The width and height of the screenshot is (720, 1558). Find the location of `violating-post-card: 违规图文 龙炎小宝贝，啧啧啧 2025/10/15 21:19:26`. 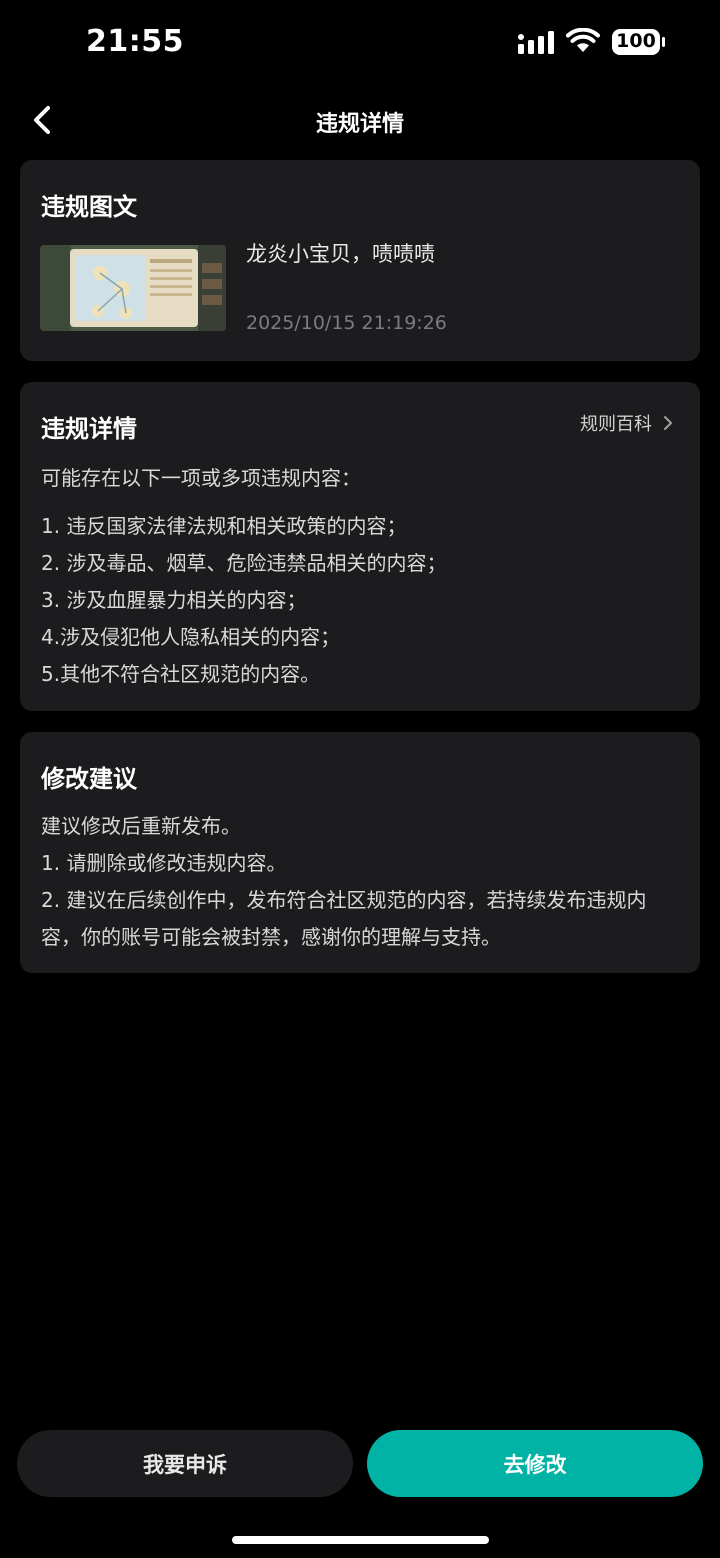

violating-post-card: 违规图文 龙炎小宝贝，啧啧啧 2025/10/15 21:19:26 is located at coordinates (360, 260).